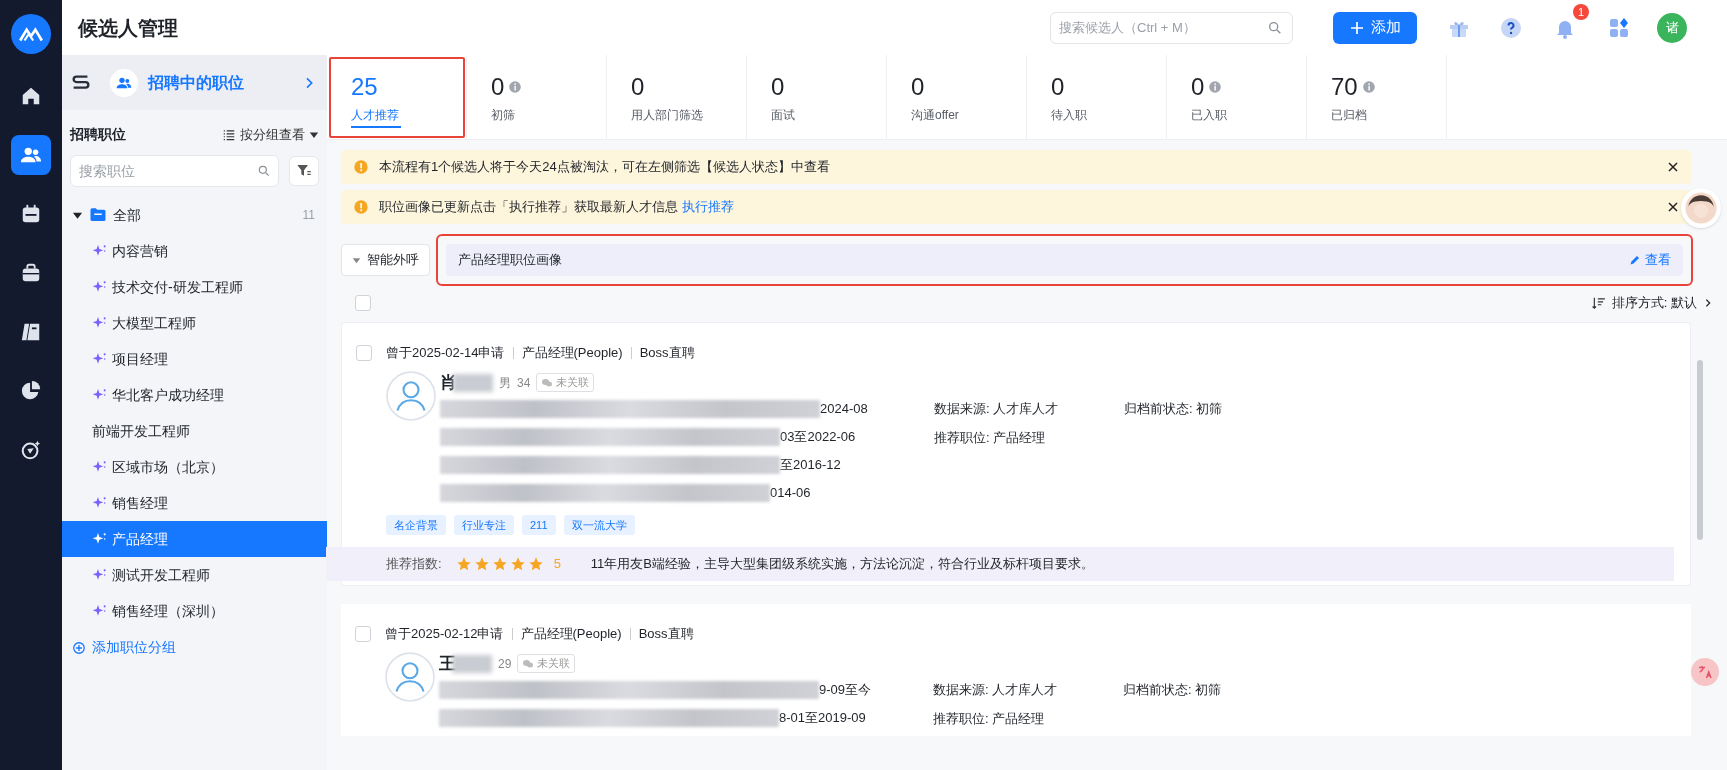 The height and width of the screenshot is (770, 1727). What do you see at coordinates (194, 395) in the screenshot?
I see `tree-item: 华北客户成功经理` at bounding box center [194, 395].